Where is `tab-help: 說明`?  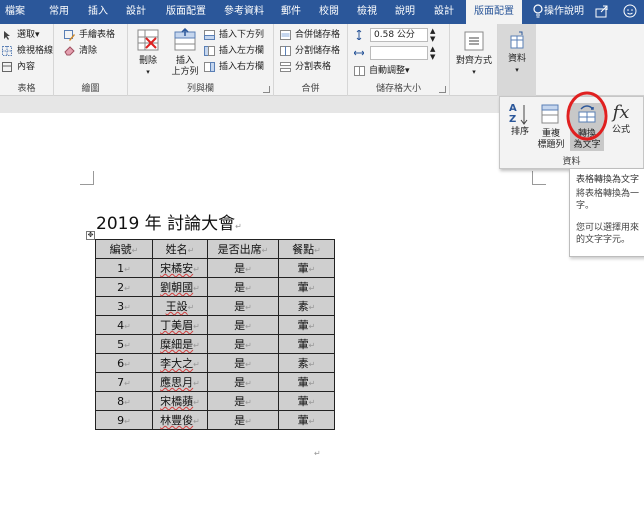 tab-help: 說明 is located at coordinates (405, 12).